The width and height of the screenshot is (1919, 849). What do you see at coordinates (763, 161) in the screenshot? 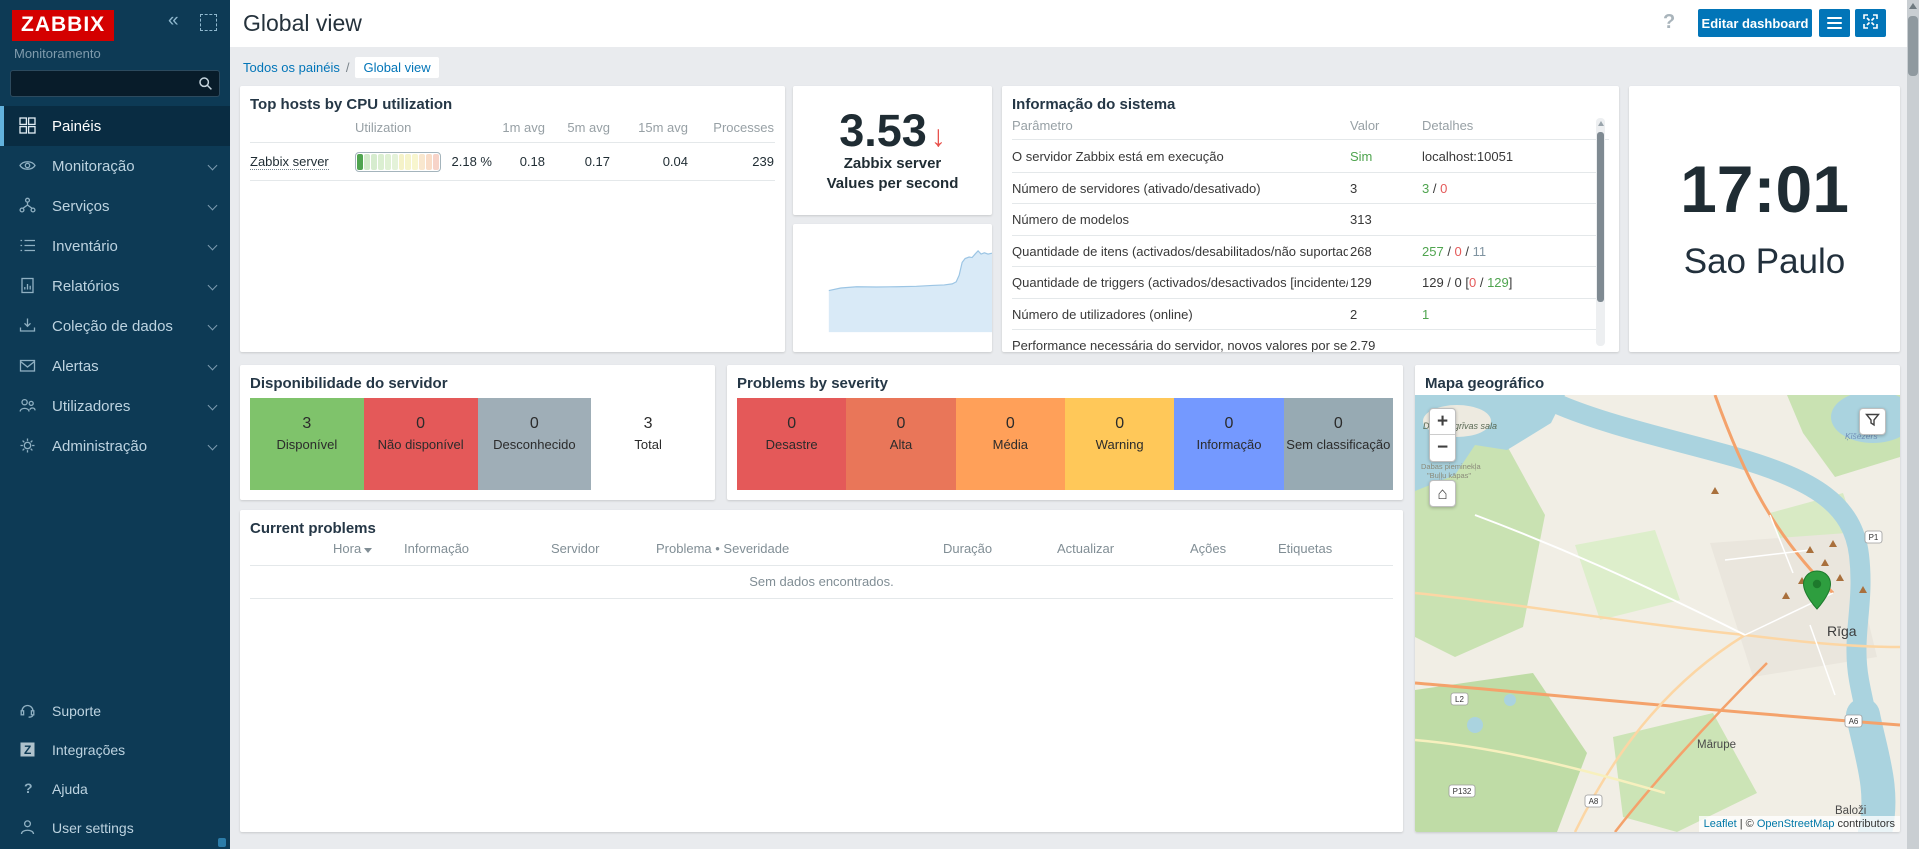
I see `table-cell: 239` at bounding box center [763, 161].